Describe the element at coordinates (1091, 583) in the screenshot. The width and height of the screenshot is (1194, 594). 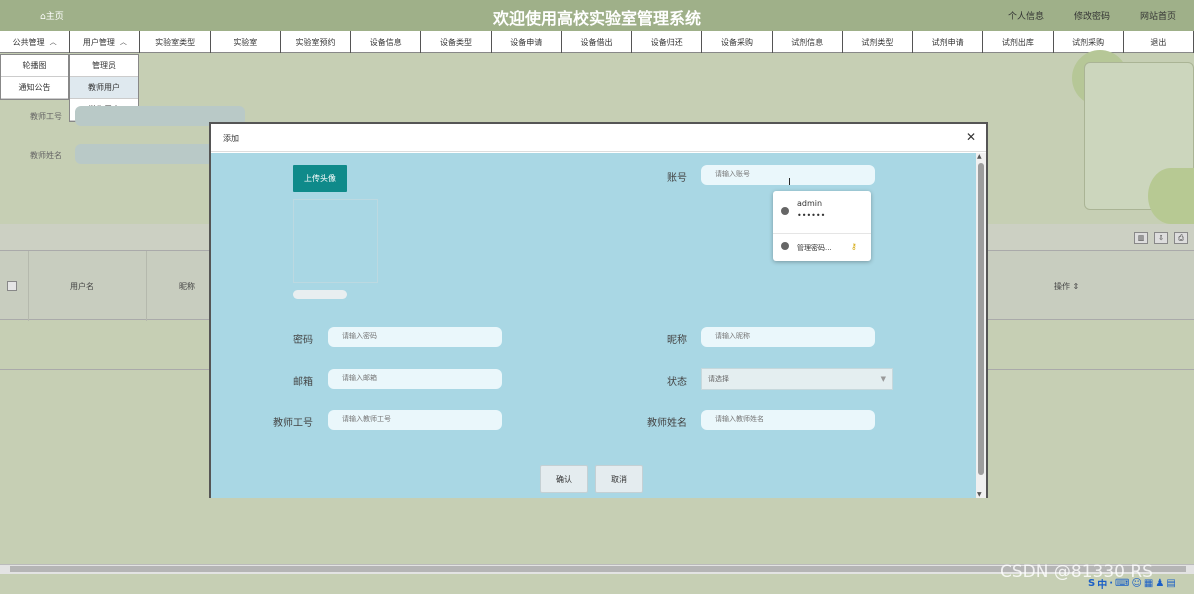
I see `ime-logo-icon: S` at that location.